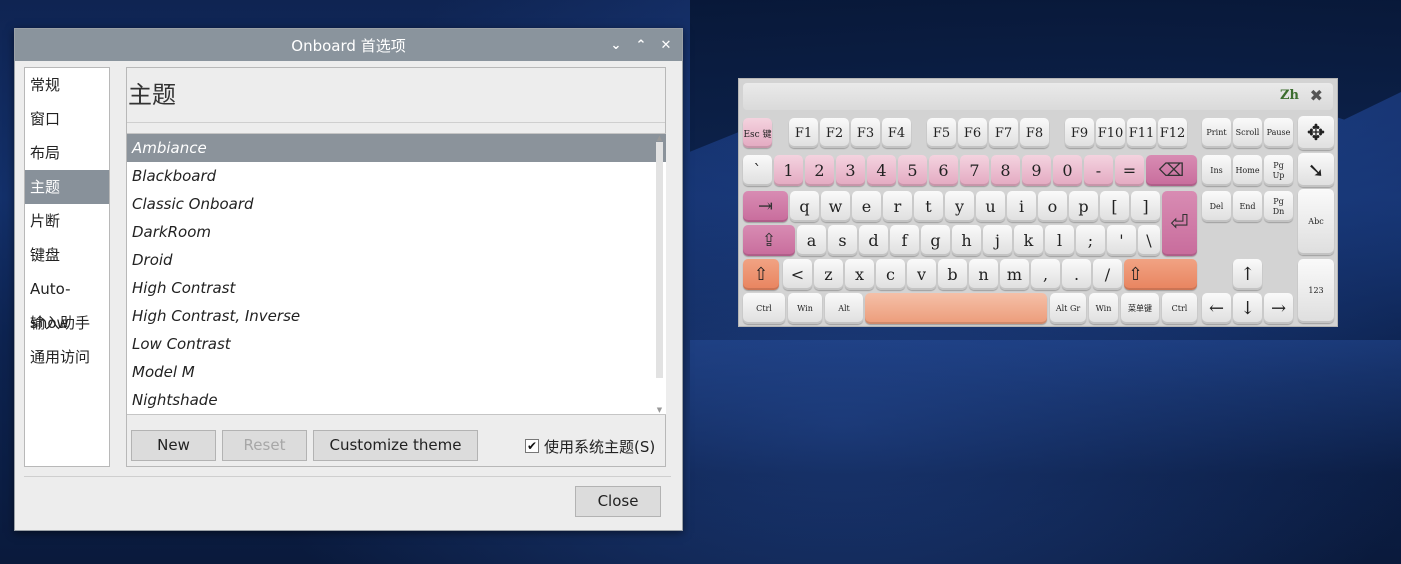  What do you see at coordinates (943, 170) in the screenshot?
I see `key-6: 6` at bounding box center [943, 170].